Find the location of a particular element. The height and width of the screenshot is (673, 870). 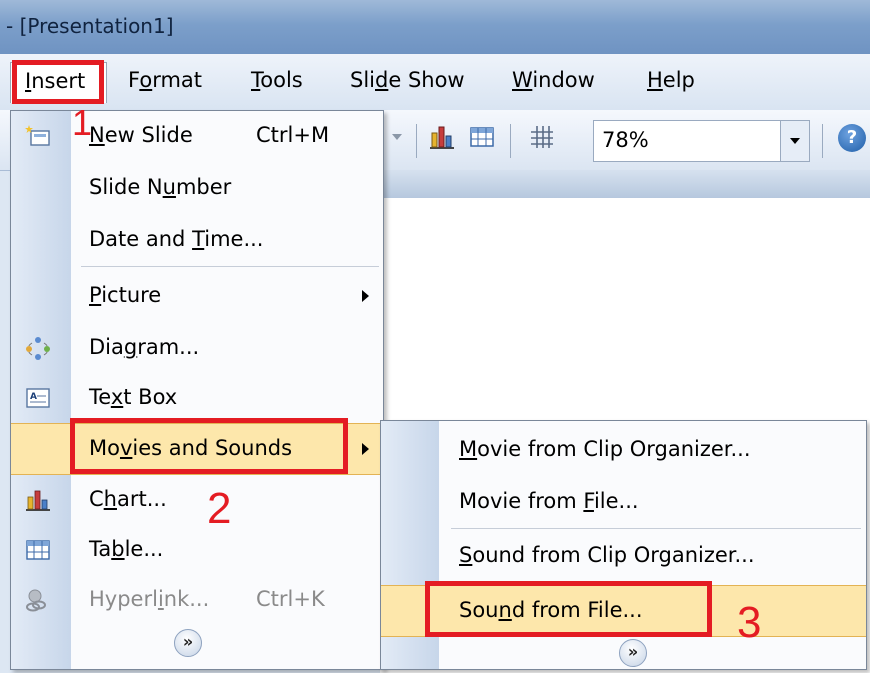

menu-item-picture: Picture is located at coordinates (197, 296).